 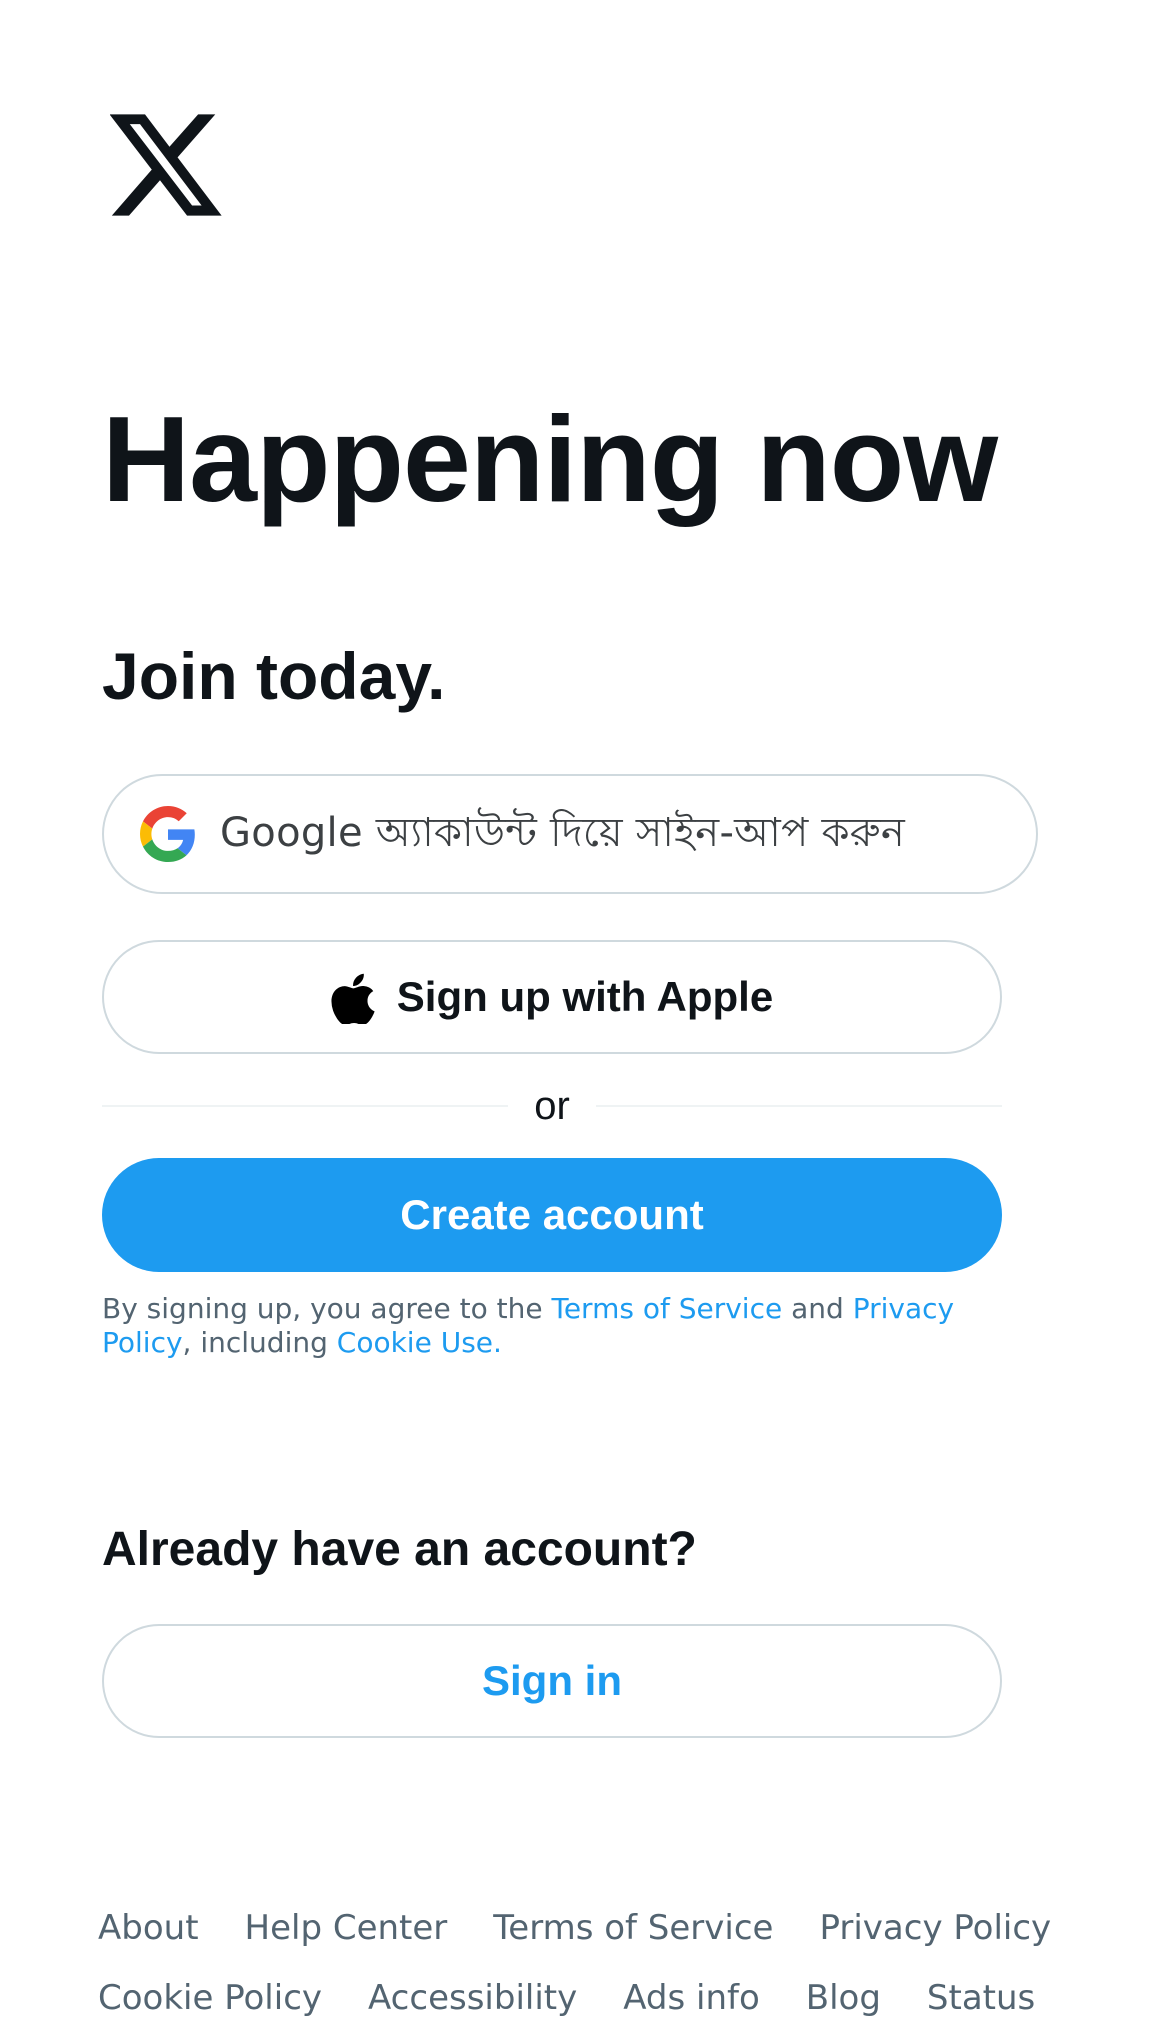 I want to click on already-have-account-heading: Already have an account?, so click(x=399, y=1549).